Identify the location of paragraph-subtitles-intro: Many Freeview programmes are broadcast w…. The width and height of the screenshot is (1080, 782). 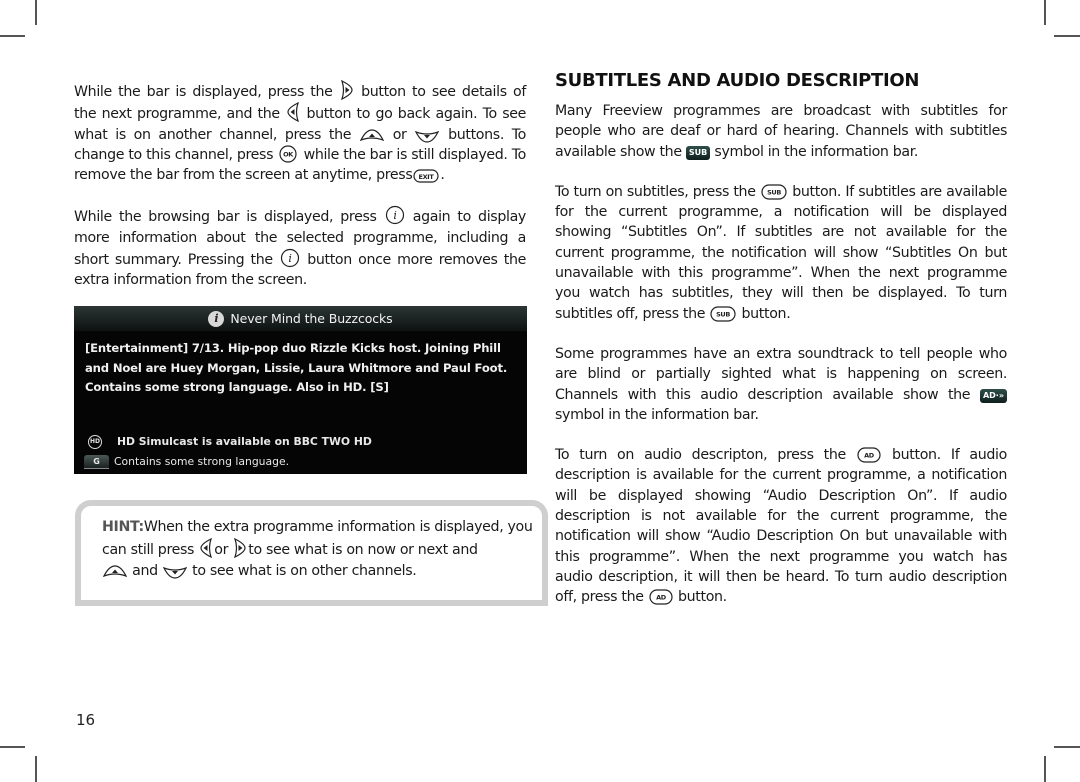
(781, 131).